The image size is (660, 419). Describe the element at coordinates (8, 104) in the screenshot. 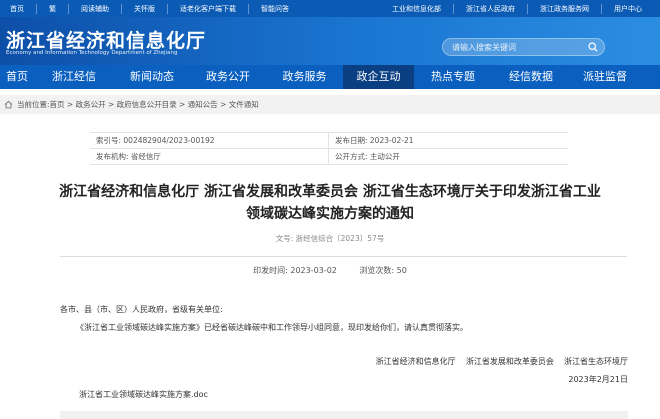

I see `home-icon` at that location.